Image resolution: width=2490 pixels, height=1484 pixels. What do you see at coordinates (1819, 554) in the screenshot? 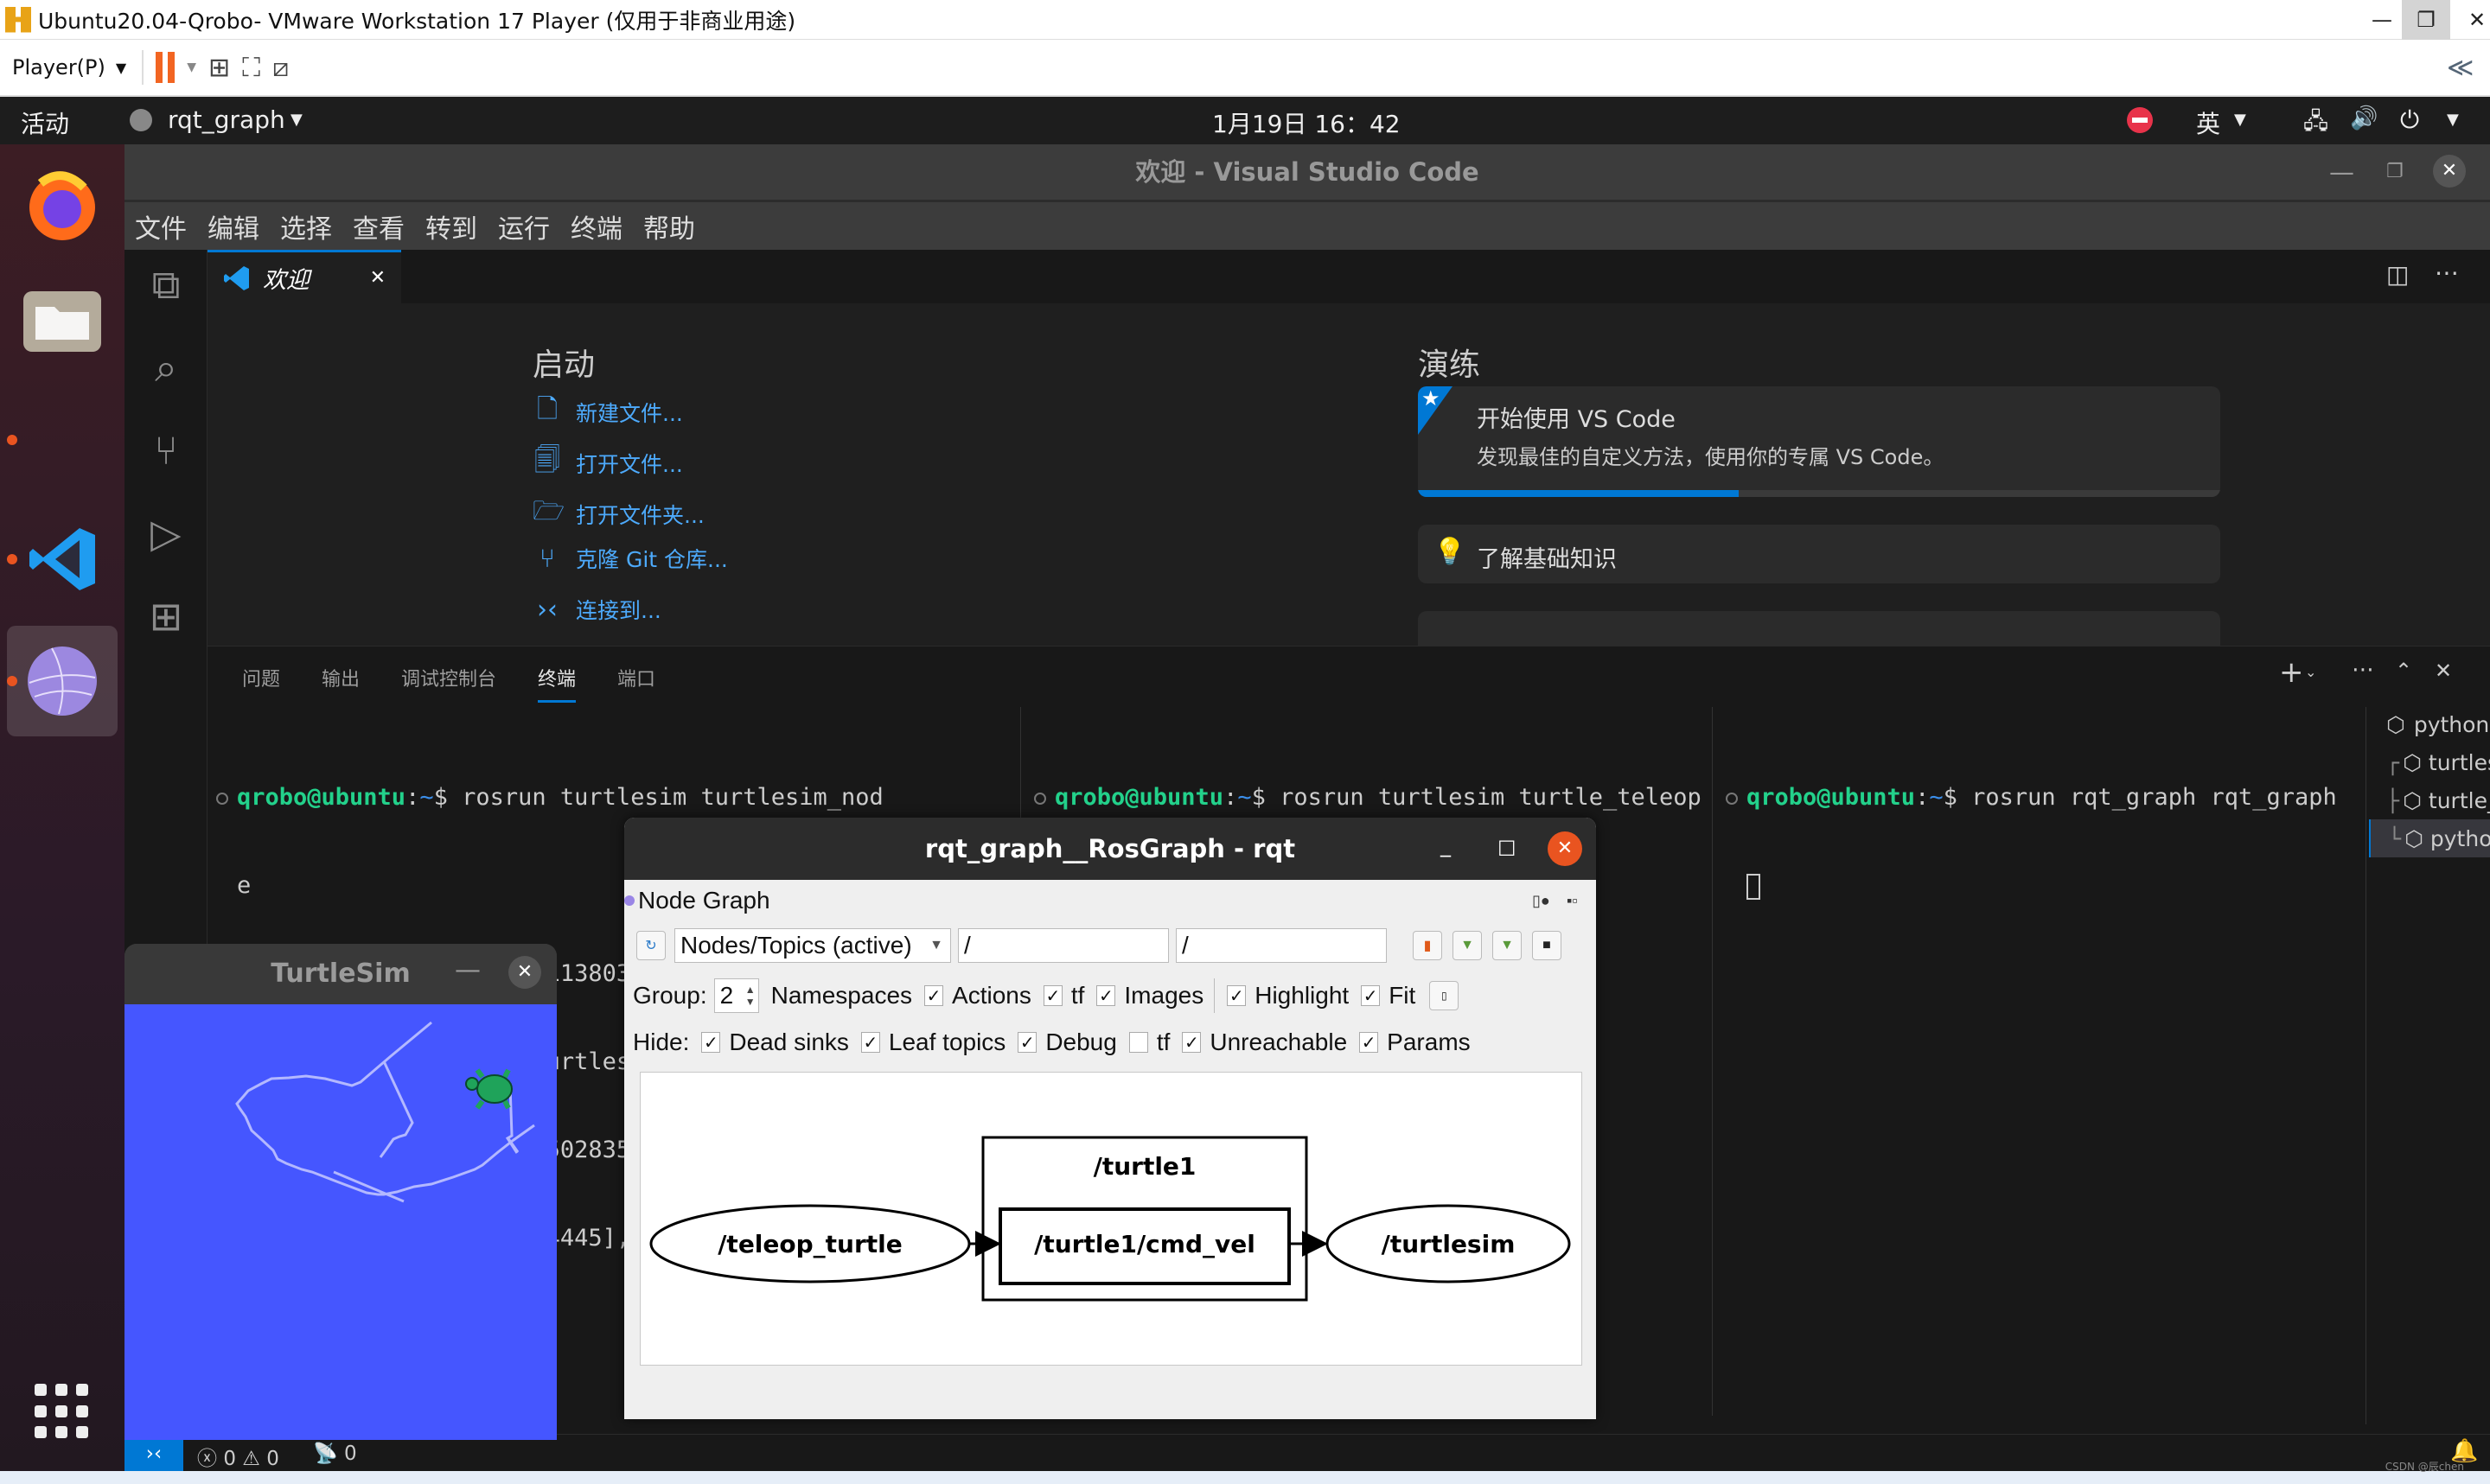
I see `walkthrough-card-basics: 💡 了解基础知识` at bounding box center [1819, 554].